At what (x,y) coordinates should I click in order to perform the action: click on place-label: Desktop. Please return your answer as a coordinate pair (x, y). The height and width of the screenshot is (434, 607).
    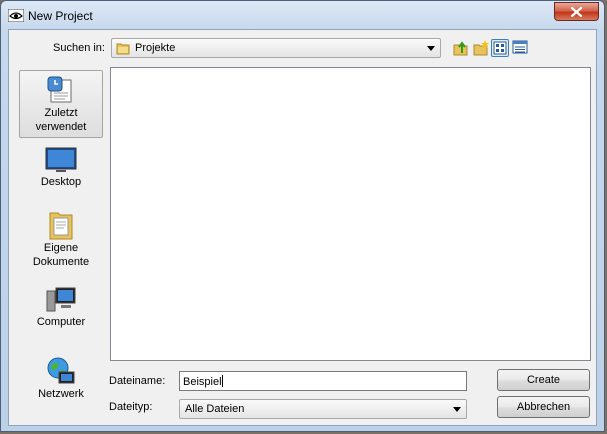
    Looking at the image, I should click on (61, 182).